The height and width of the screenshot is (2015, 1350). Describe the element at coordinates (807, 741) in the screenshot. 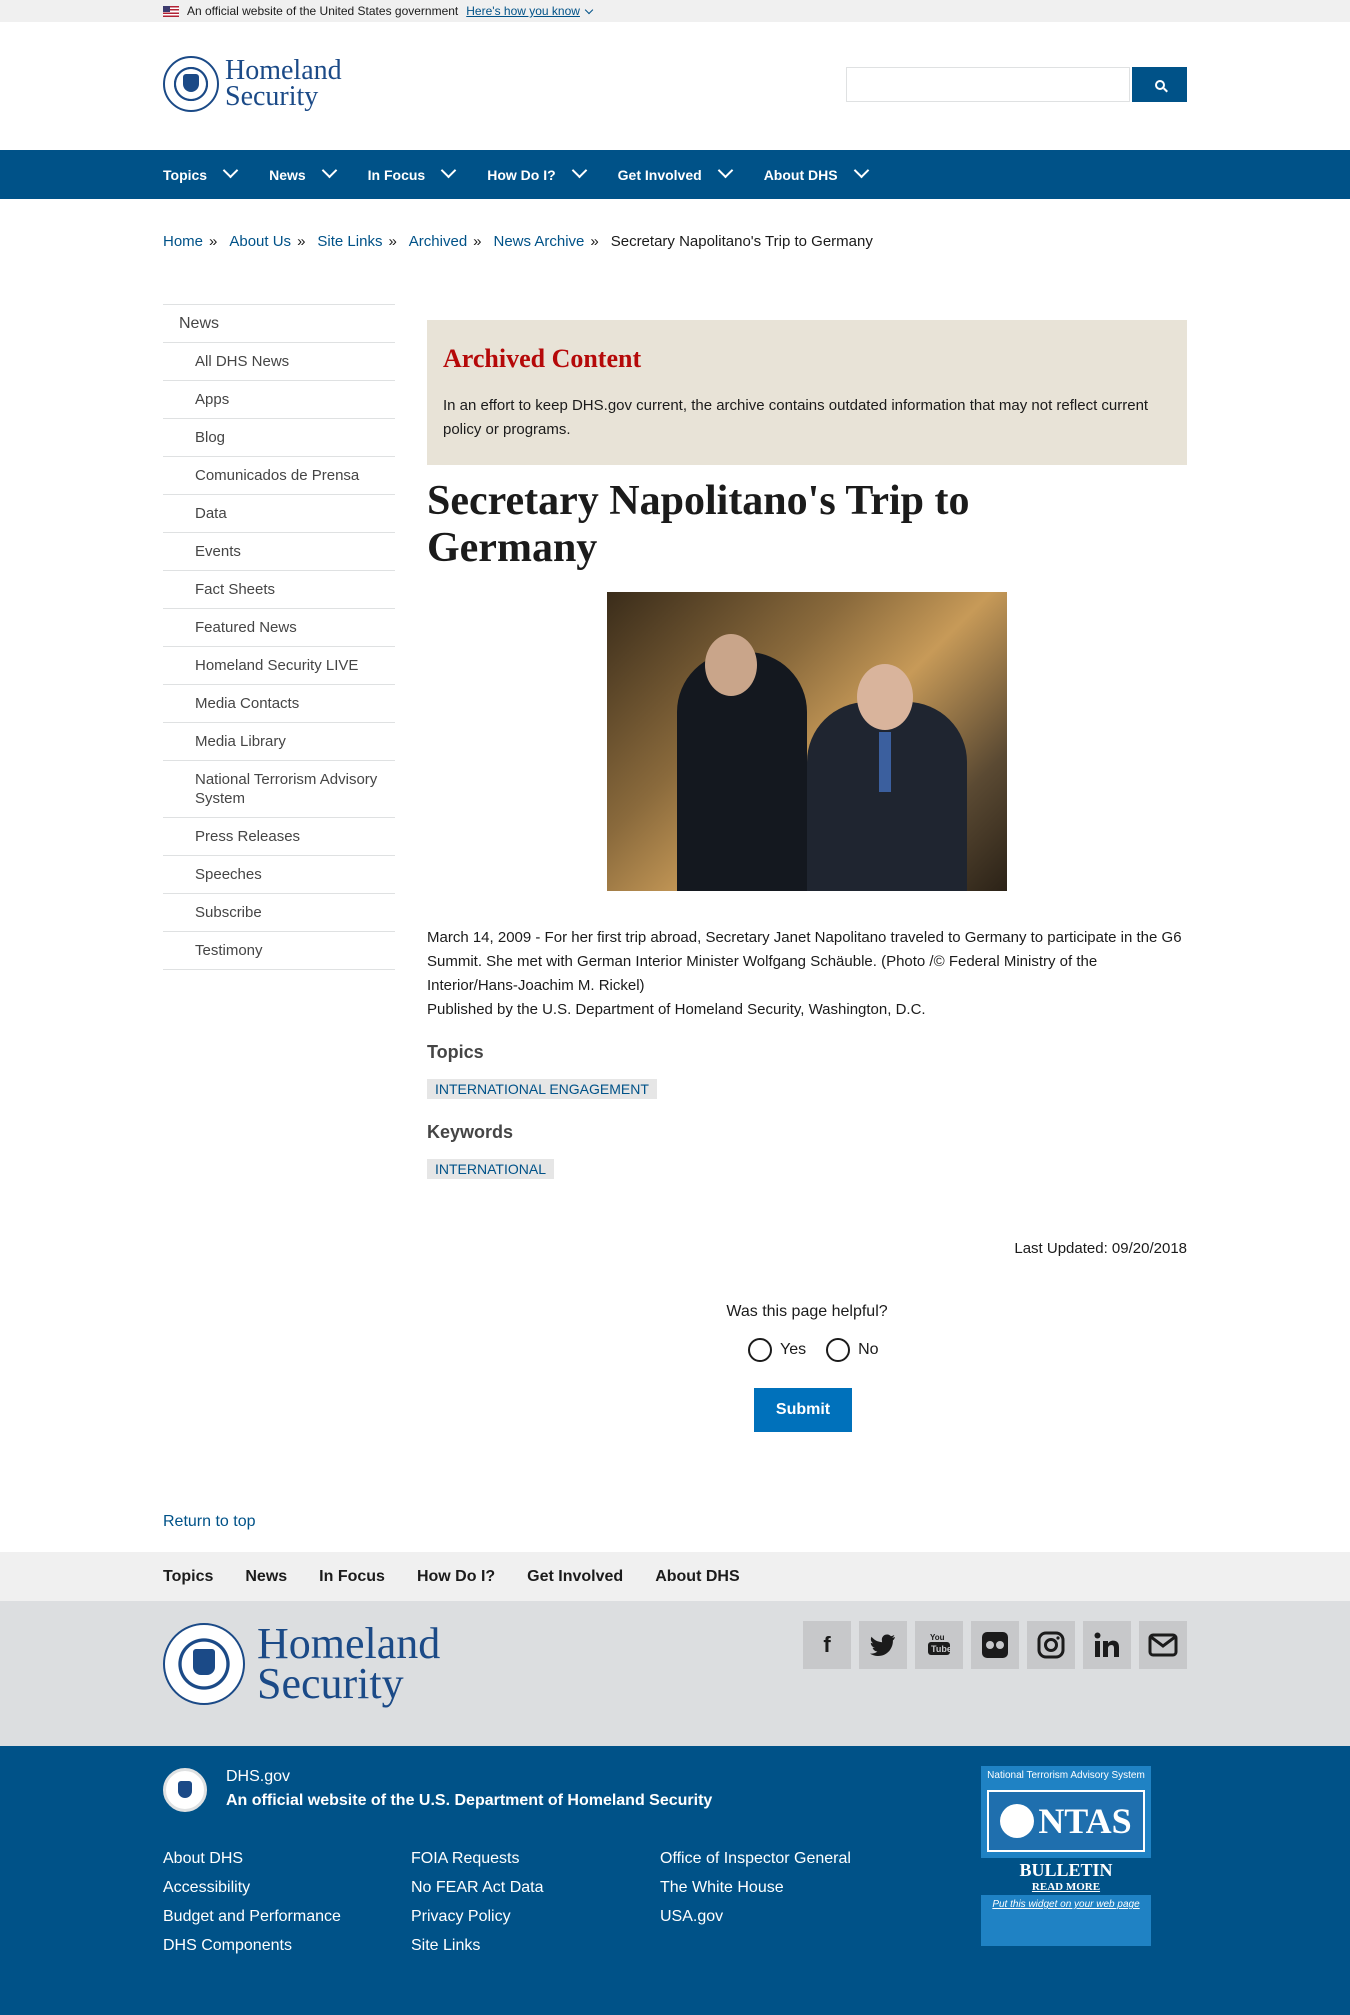

I see `article-photo` at that location.